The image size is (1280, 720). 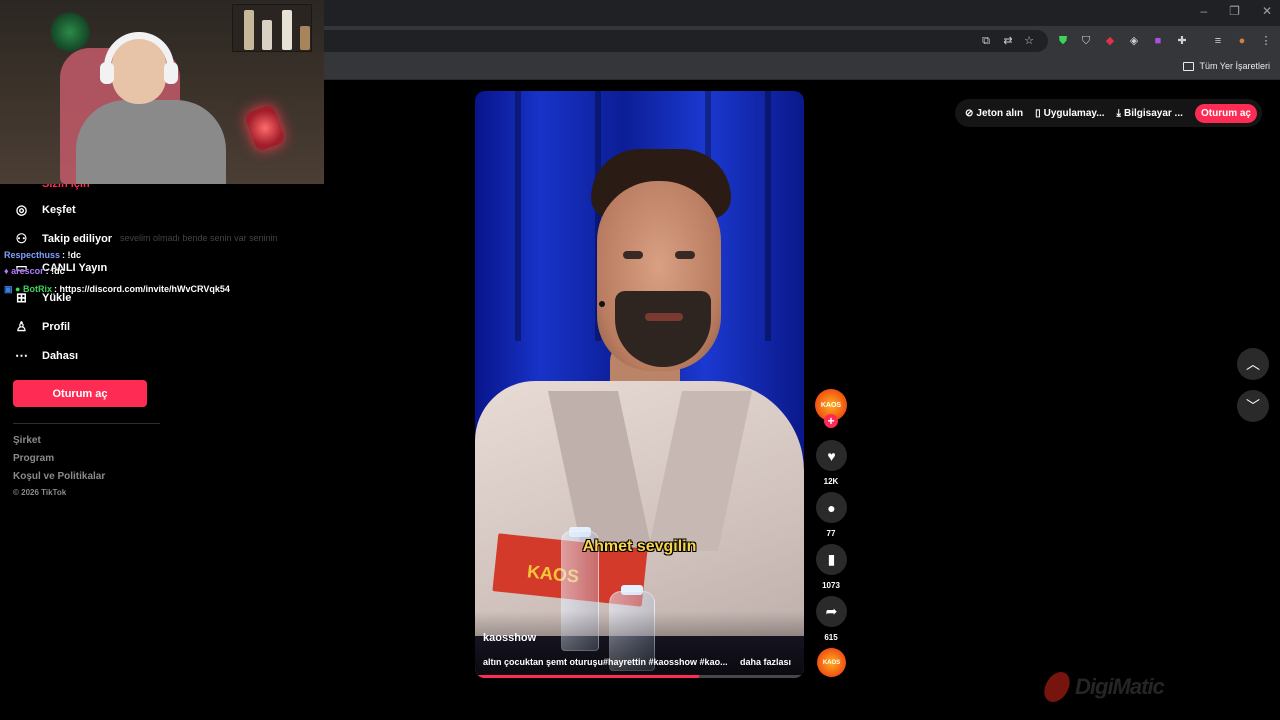 I want to click on folder-icon, so click(x=1189, y=66).